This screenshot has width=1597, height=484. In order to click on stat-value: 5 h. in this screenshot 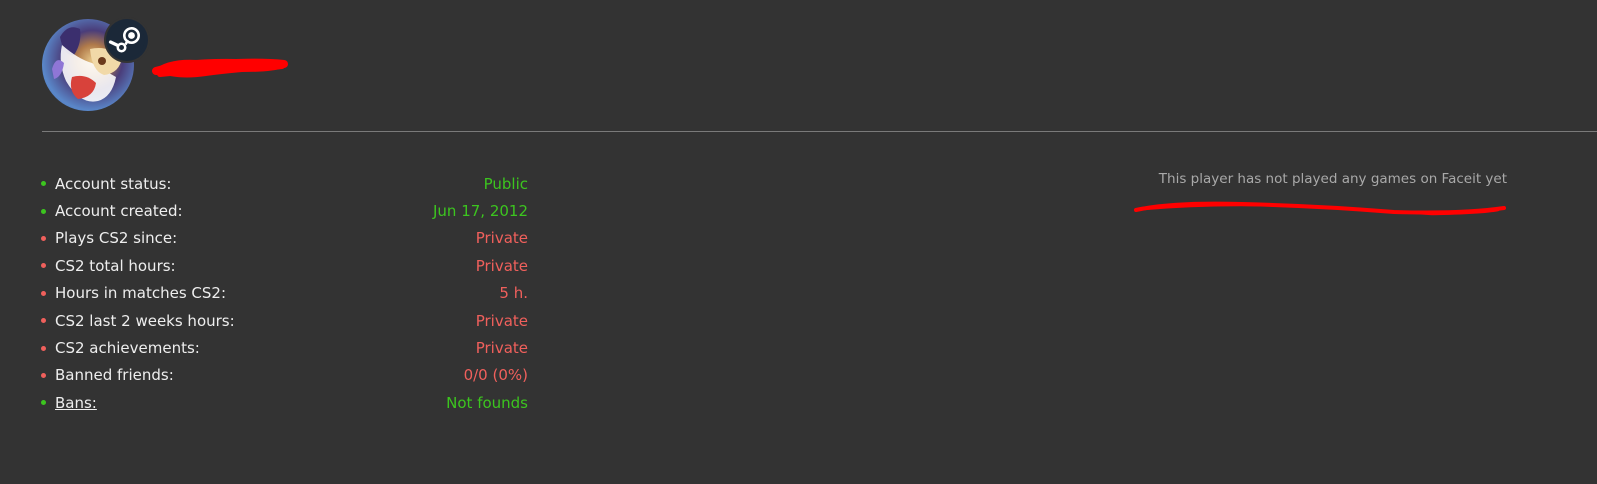, I will do `click(513, 293)`.